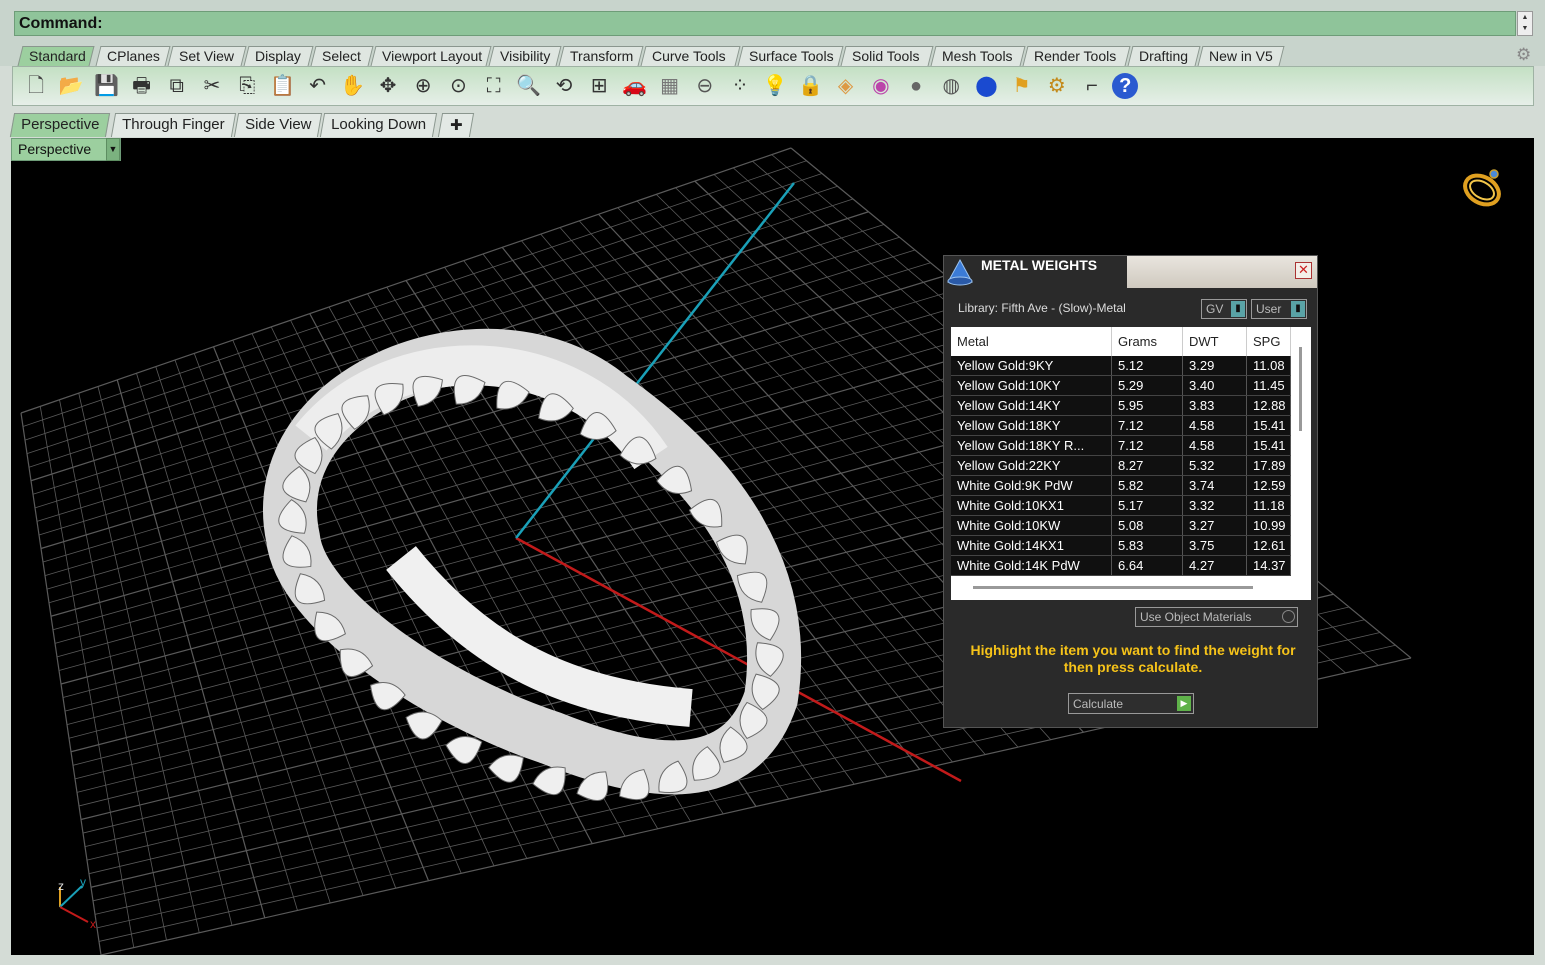  What do you see at coordinates (1484, 188) in the screenshot?
I see `ring-navigation-icon` at bounding box center [1484, 188].